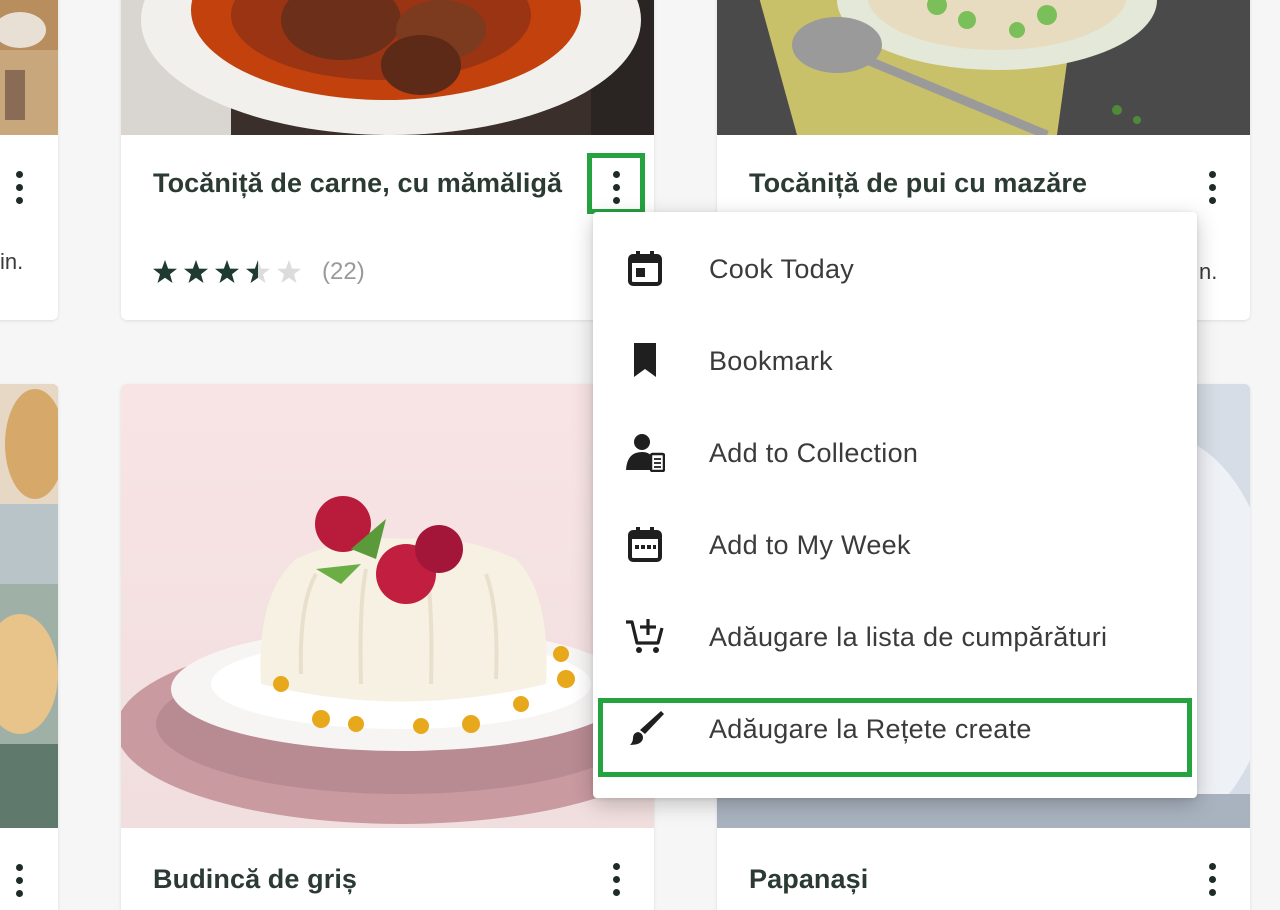  What do you see at coordinates (814, 453) in the screenshot?
I see `menu-item-label: Add to Collection` at bounding box center [814, 453].